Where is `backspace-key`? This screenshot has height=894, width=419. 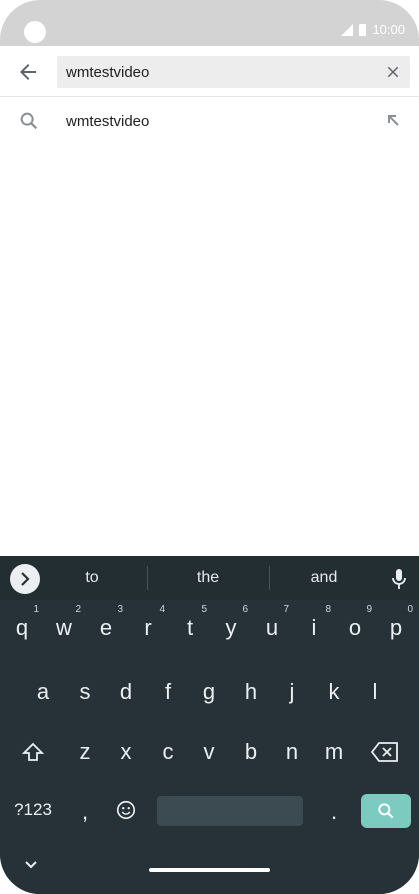 backspace-key is located at coordinates (385, 752).